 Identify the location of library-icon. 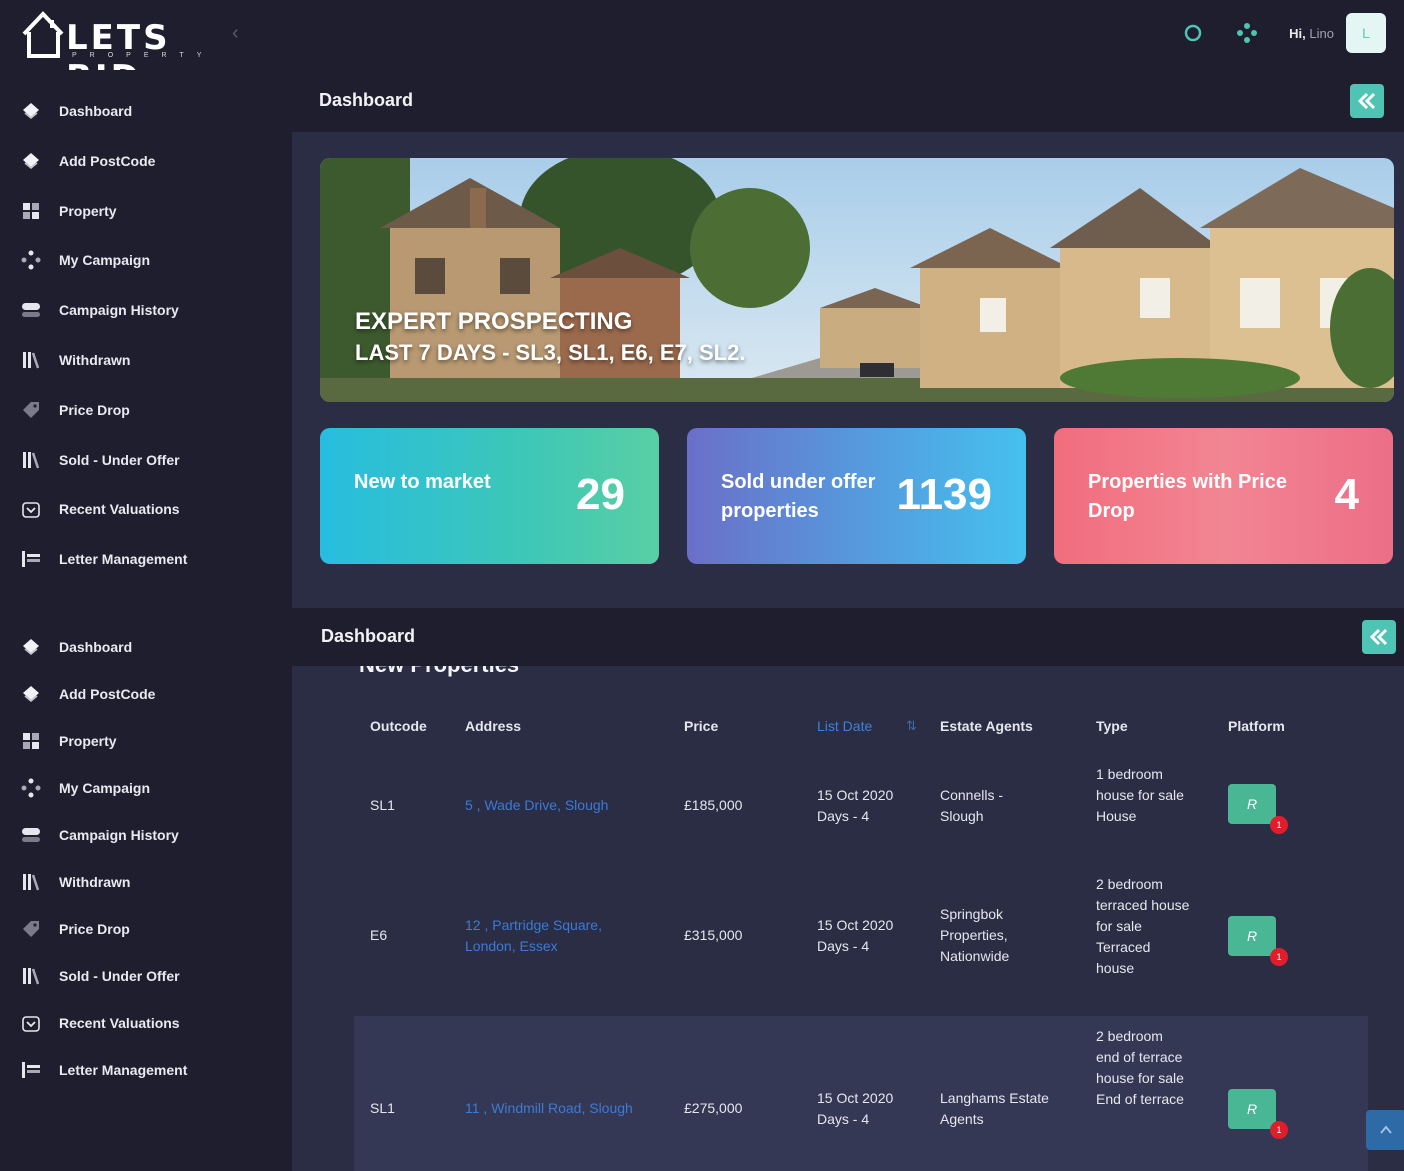
(31, 460).